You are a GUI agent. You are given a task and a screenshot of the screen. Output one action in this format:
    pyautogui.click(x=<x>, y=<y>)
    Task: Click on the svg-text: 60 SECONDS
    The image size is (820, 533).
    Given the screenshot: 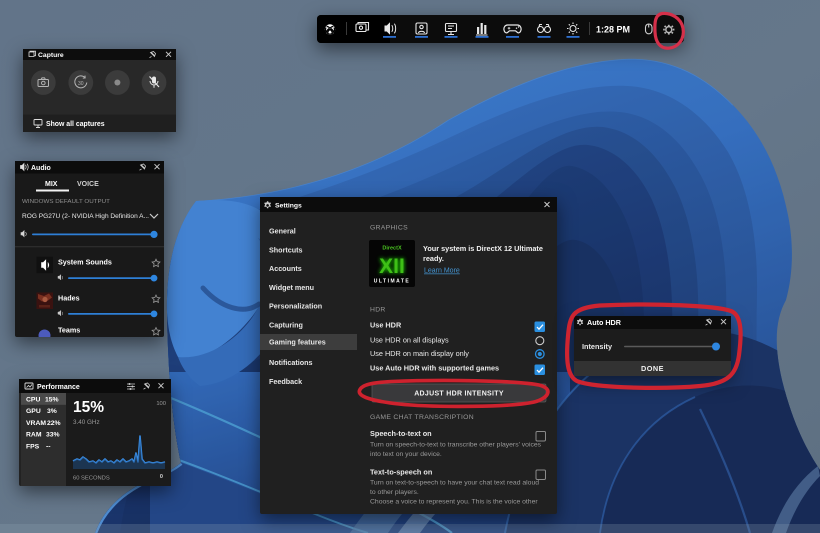 What is the action you would take?
    pyautogui.click(x=91, y=479)
    